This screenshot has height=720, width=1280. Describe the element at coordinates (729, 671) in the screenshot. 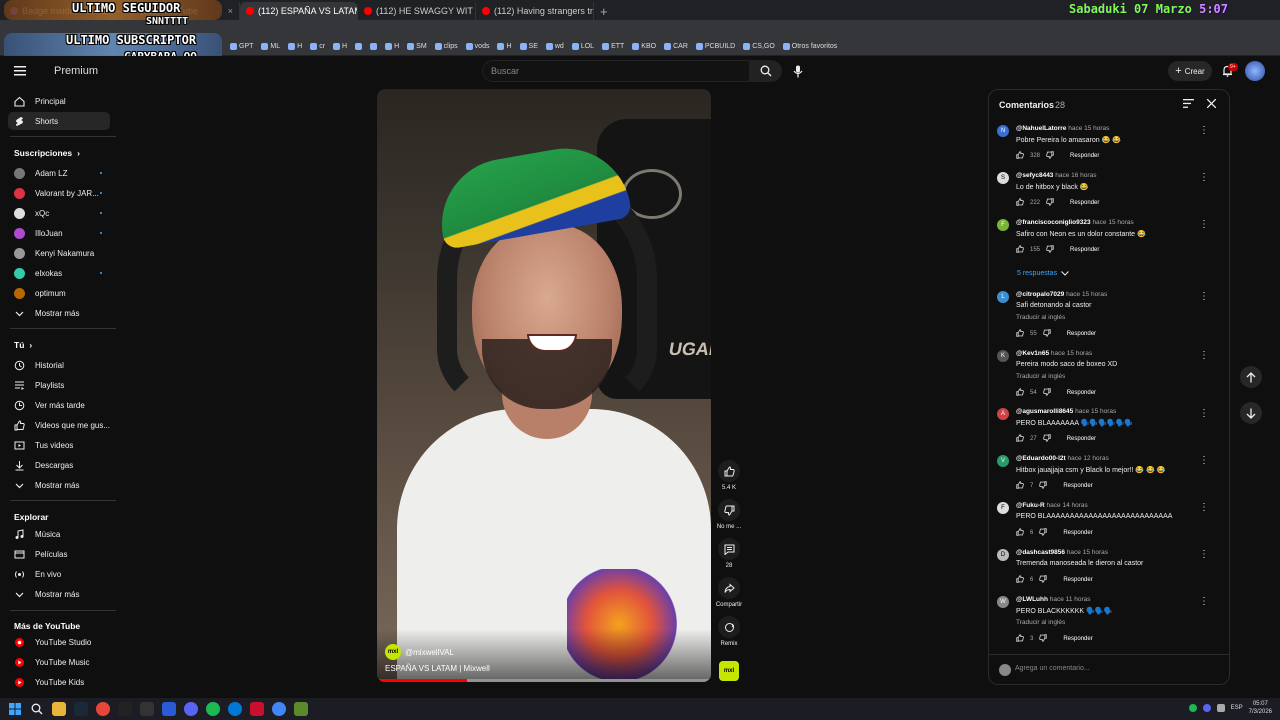

I see `channel-thumbnail: mxl` at that location.